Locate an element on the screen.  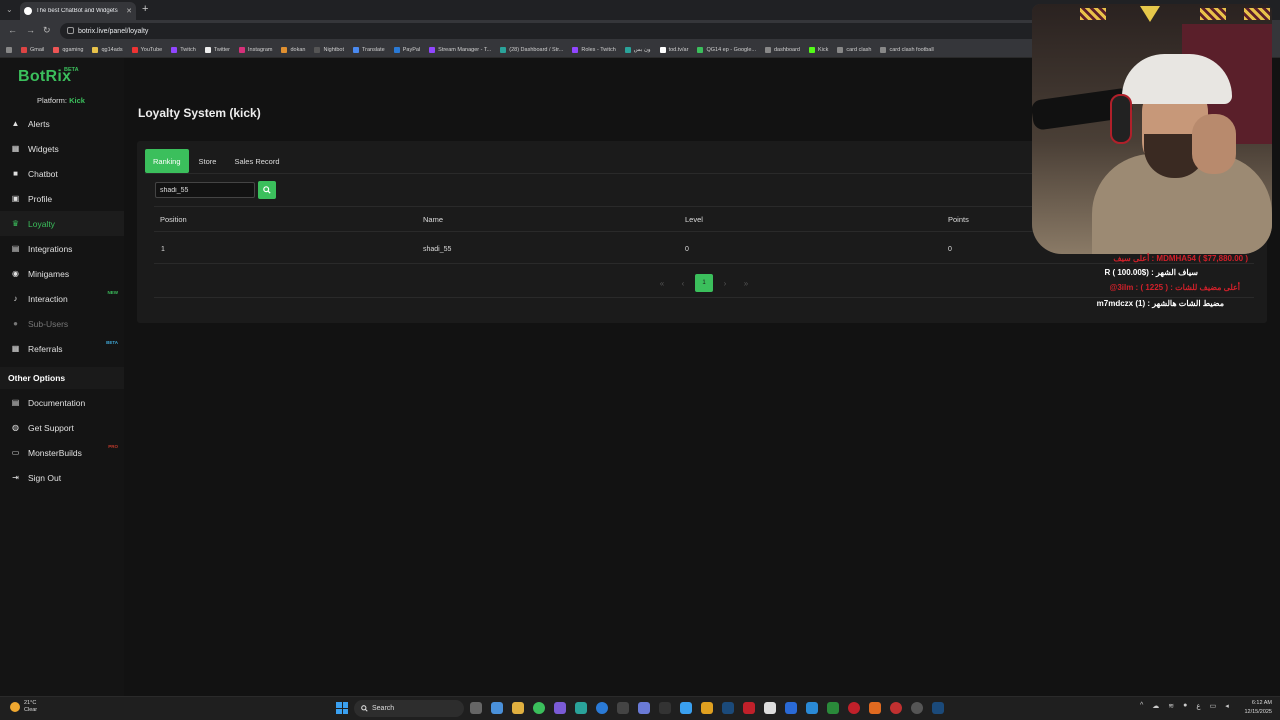
bookmark-label: Roles - Twitch is located at coordinates (598, 49).